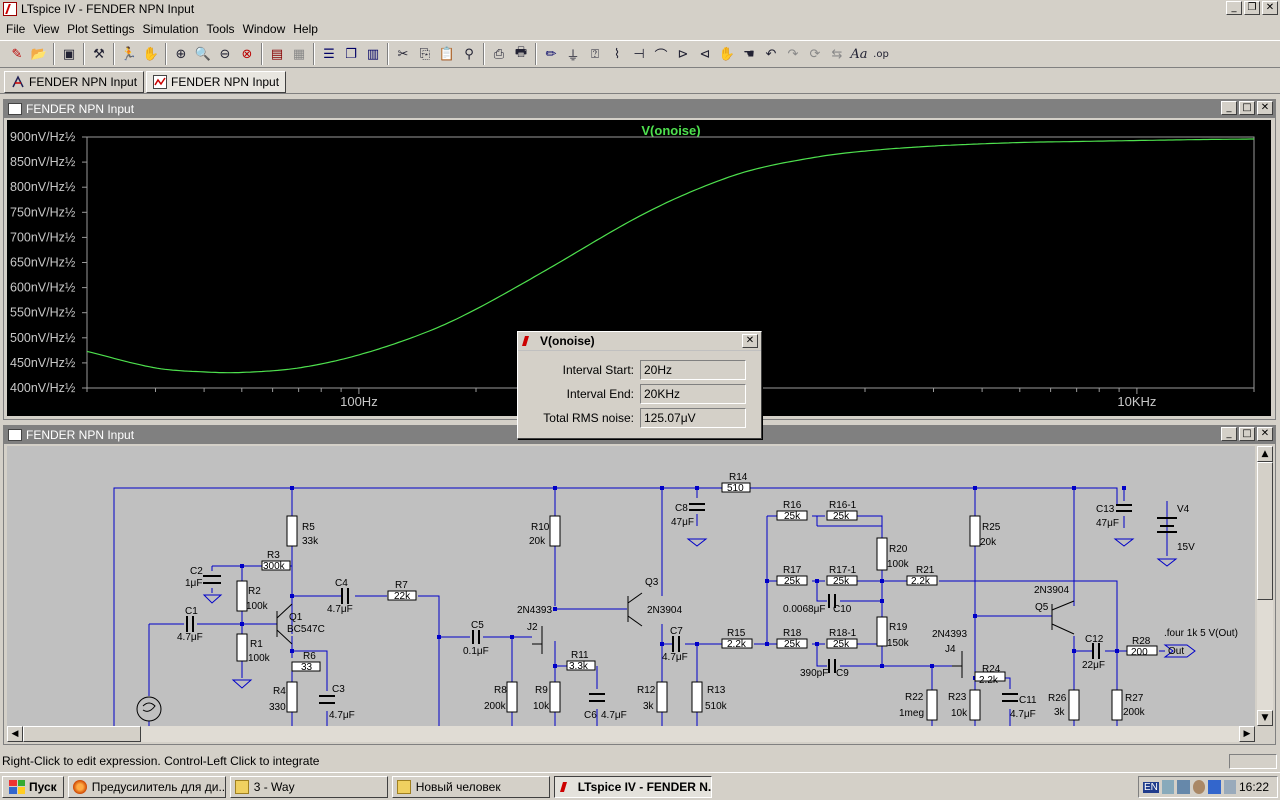  I want to click on value-c1: 4.7μF, so click(190, 637).